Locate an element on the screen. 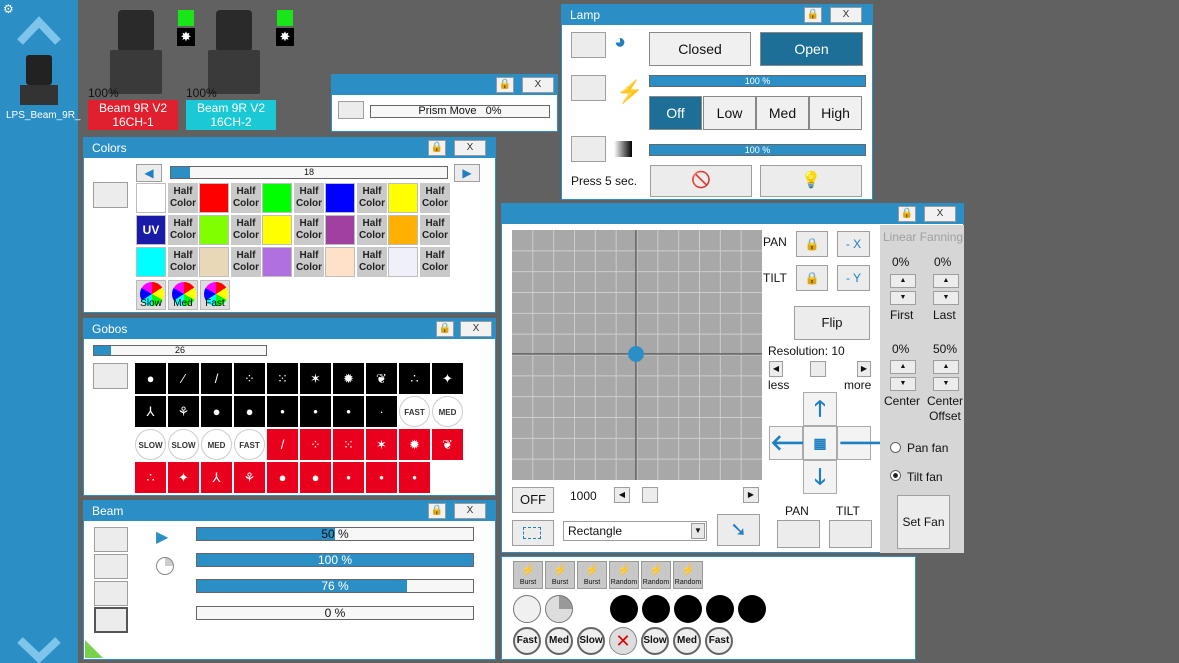 Image resolution: width=1179 pixels, height=663 pixels. color-toggle-button is located at coordinates (110, 195).